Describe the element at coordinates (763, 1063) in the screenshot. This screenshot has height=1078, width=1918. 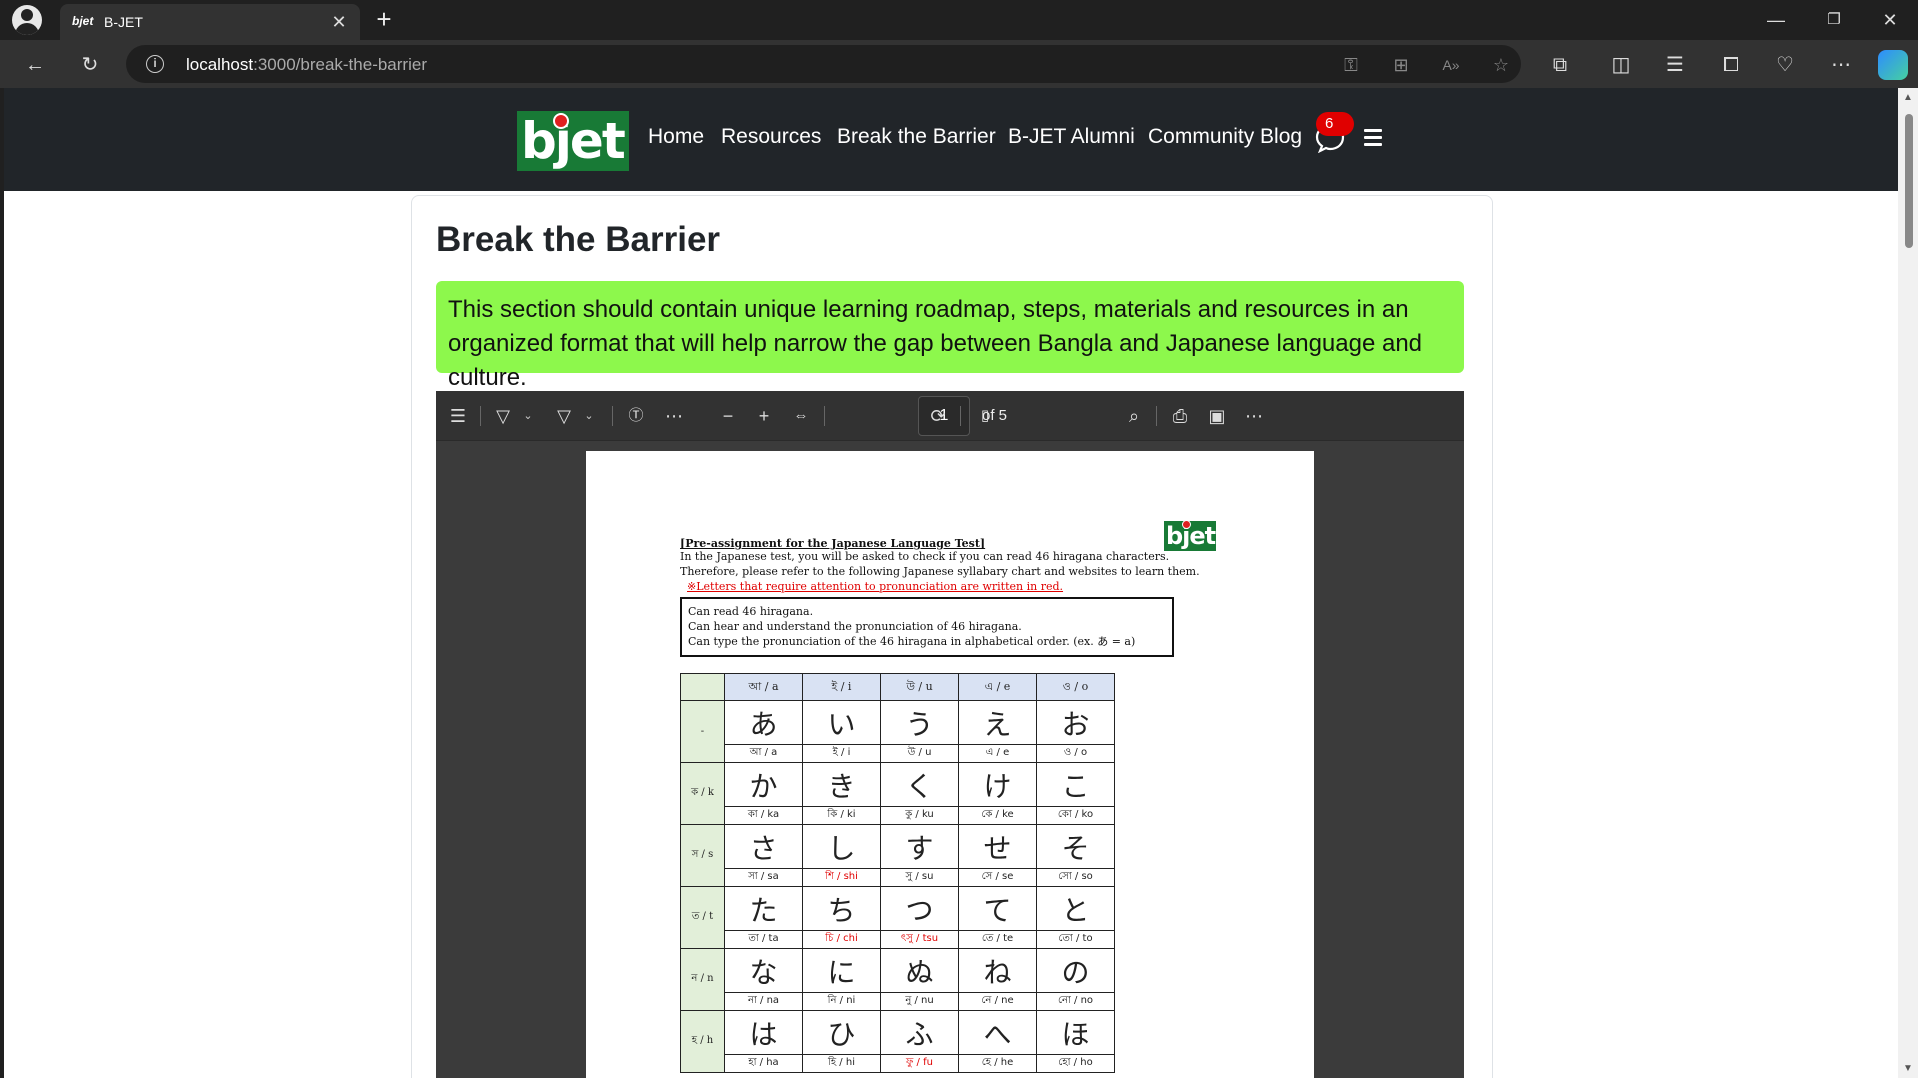
I see `romaji-cell: হা / ha` at that location.